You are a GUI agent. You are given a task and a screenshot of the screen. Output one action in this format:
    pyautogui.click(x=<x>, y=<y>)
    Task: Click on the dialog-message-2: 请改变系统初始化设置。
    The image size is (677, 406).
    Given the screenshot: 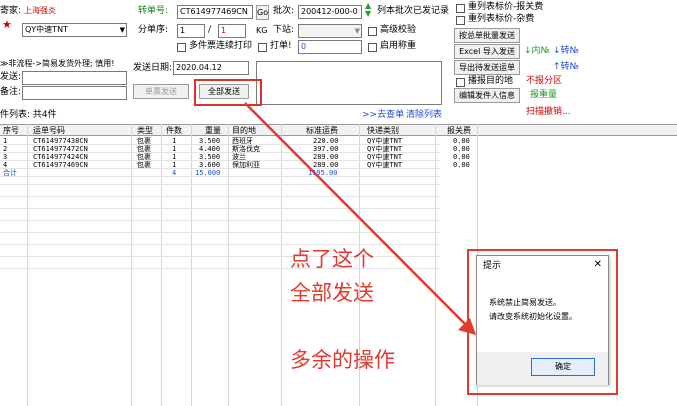 What is the action you would take?
    pyautogui.click(x=533, y=316)
    